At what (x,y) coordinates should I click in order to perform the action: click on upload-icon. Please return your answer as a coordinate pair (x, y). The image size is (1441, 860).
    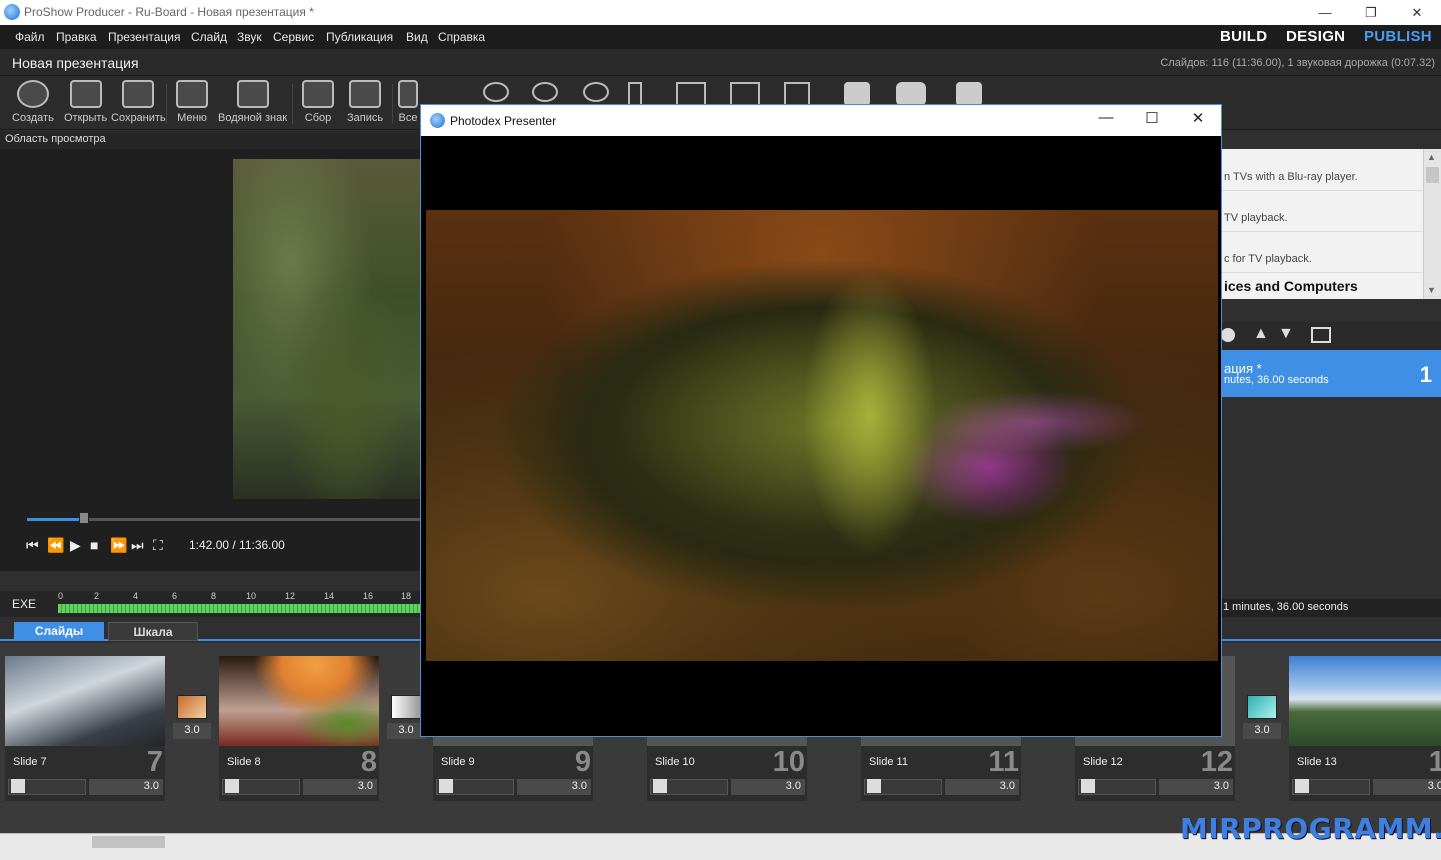
    Looking at the image, I should click on (408, 94).